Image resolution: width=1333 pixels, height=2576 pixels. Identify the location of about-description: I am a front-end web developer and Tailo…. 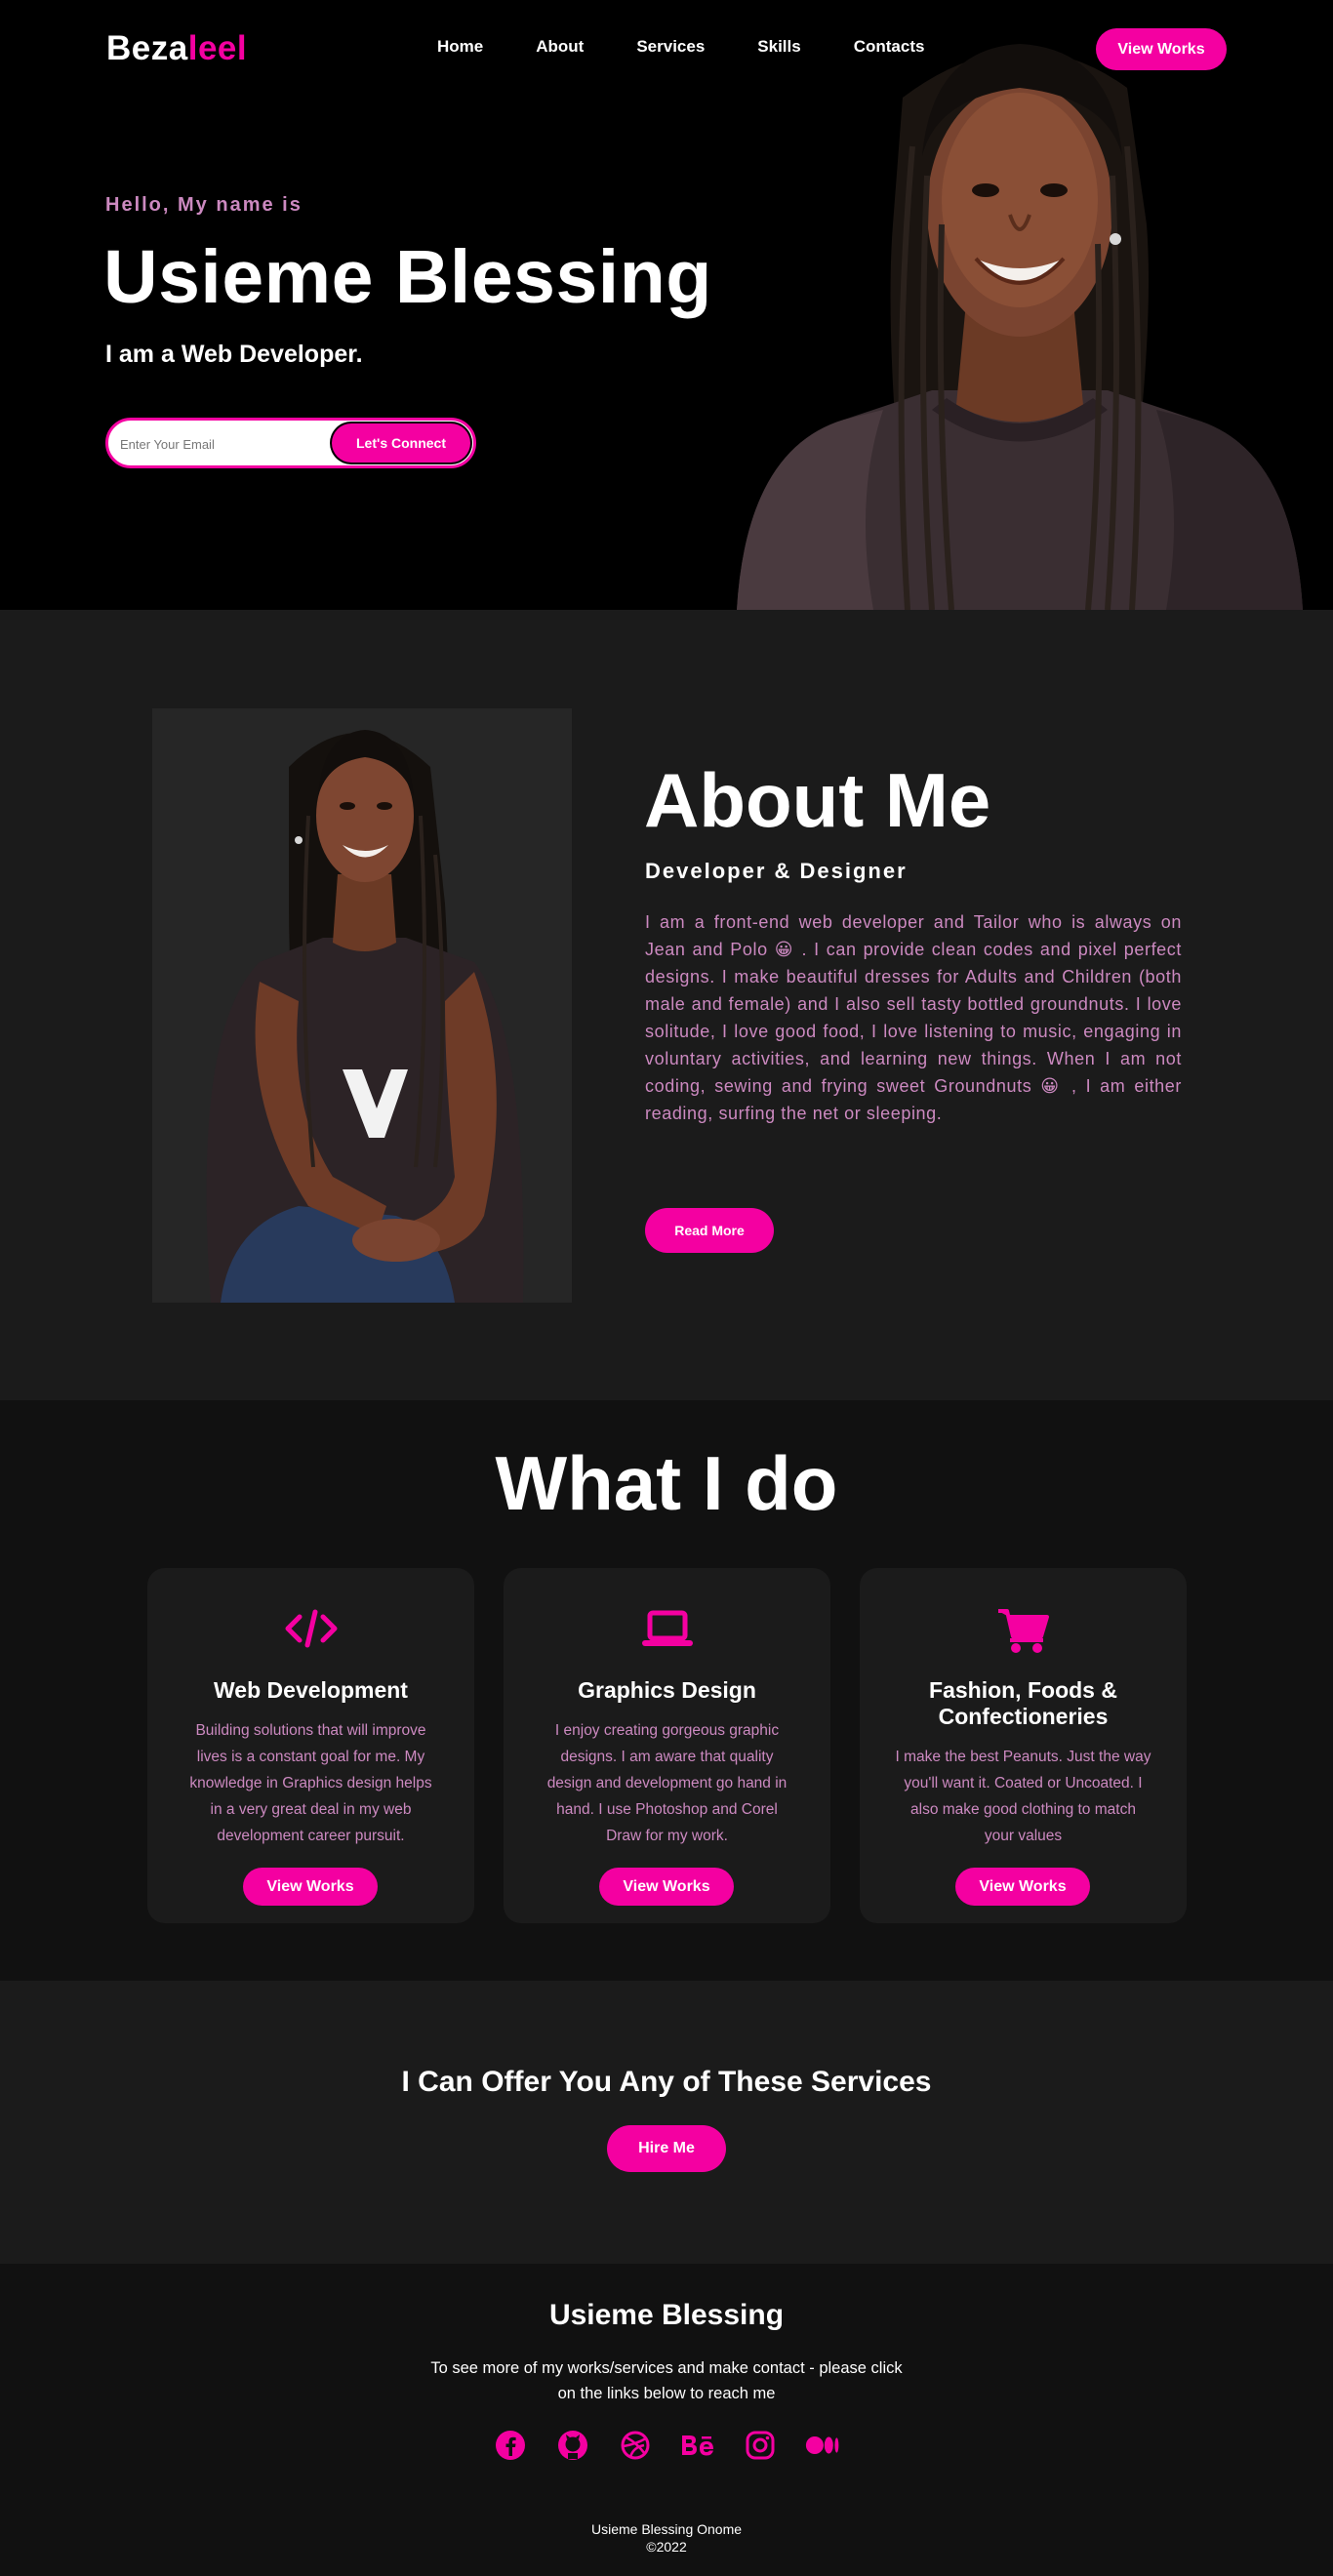
(913, 1017).